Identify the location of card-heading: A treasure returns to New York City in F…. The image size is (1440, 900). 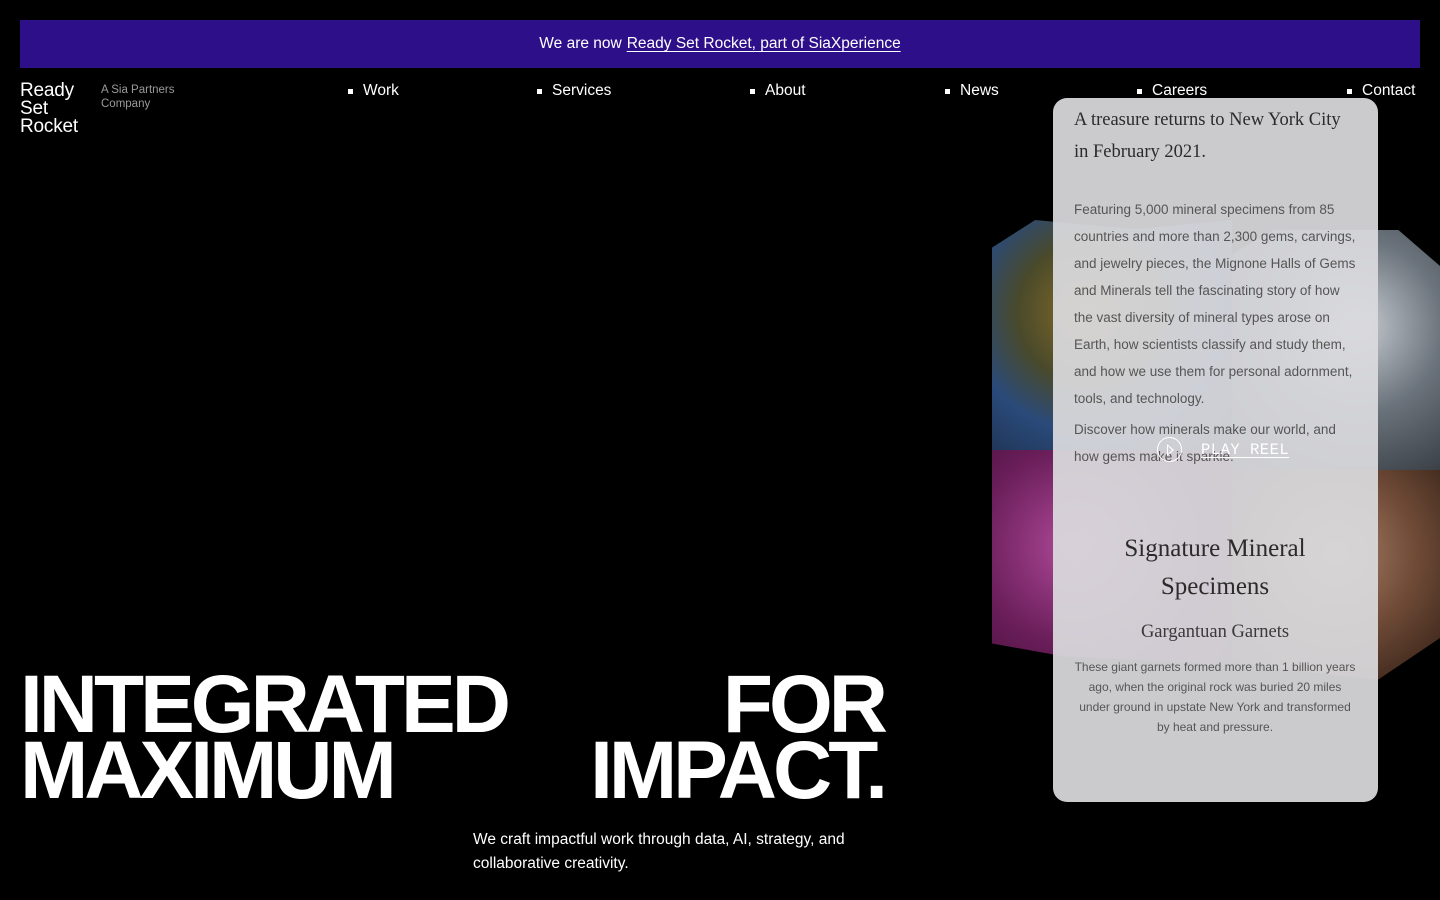
(1207, 136).